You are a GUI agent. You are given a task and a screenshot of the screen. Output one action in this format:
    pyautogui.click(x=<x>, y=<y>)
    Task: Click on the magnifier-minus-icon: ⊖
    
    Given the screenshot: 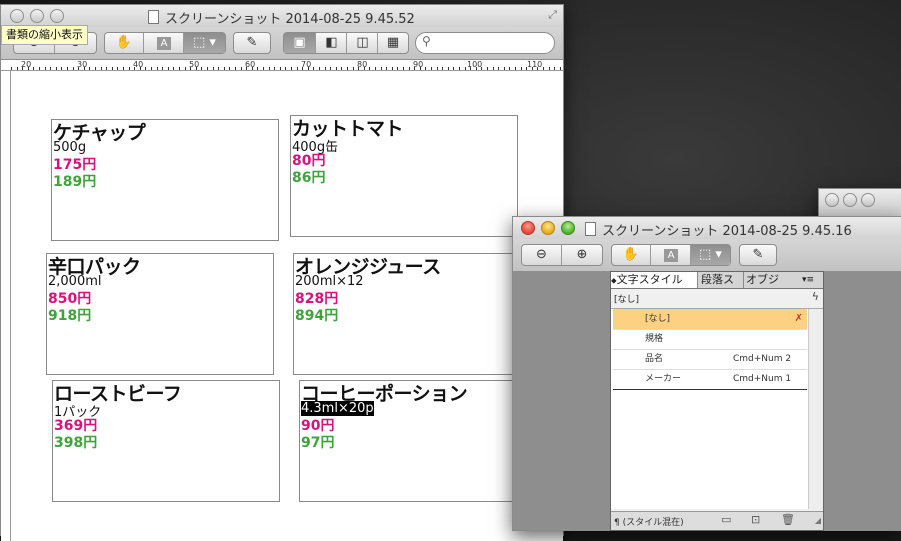 What is the action you would take?
    pyautogui.click(x=541, y=255)
    